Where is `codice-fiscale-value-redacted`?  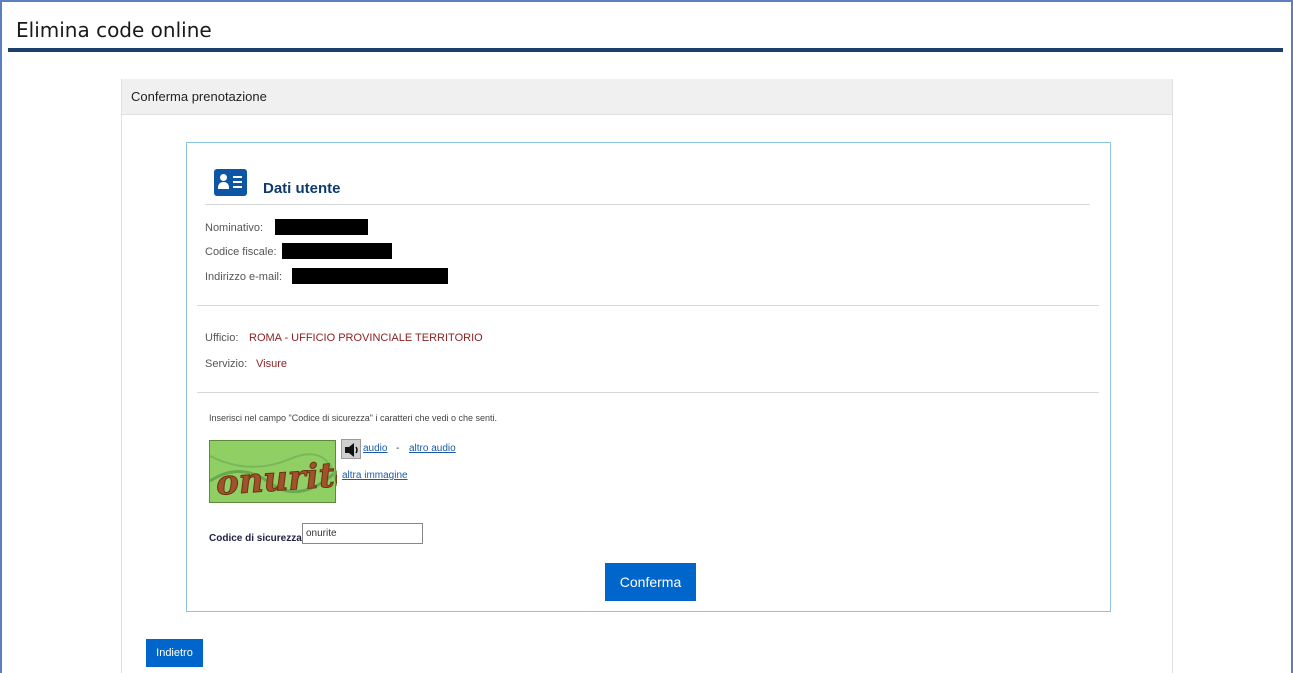
codice-fiscale-value-redacted is located at coordinates (337, 251).